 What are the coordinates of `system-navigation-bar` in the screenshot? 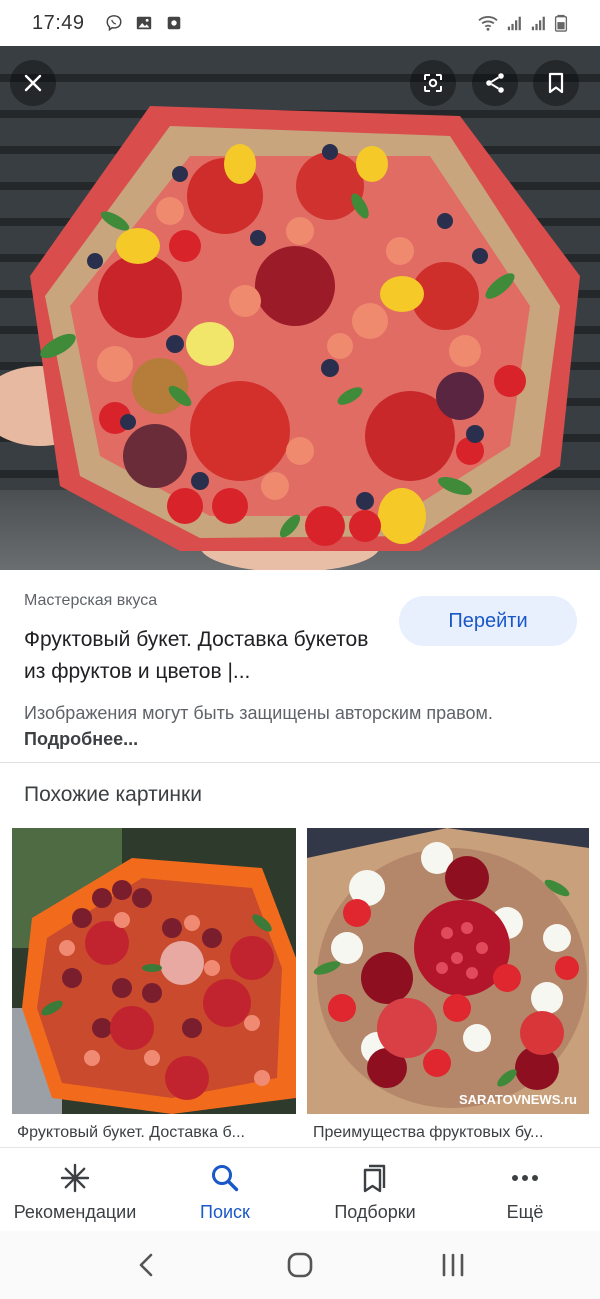 It's located at (300, 1265).